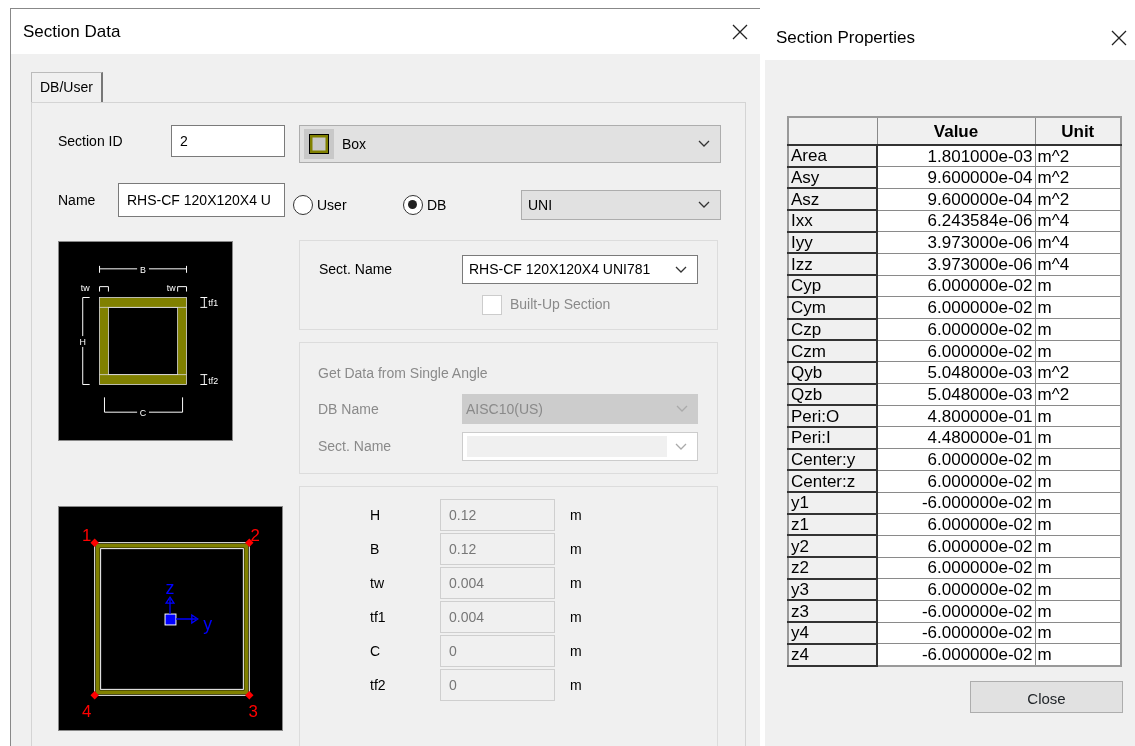  What do you see at coordinates (832, 503) in the screenshot?
I see `row-header: y1` at bounding box center [832, 503].